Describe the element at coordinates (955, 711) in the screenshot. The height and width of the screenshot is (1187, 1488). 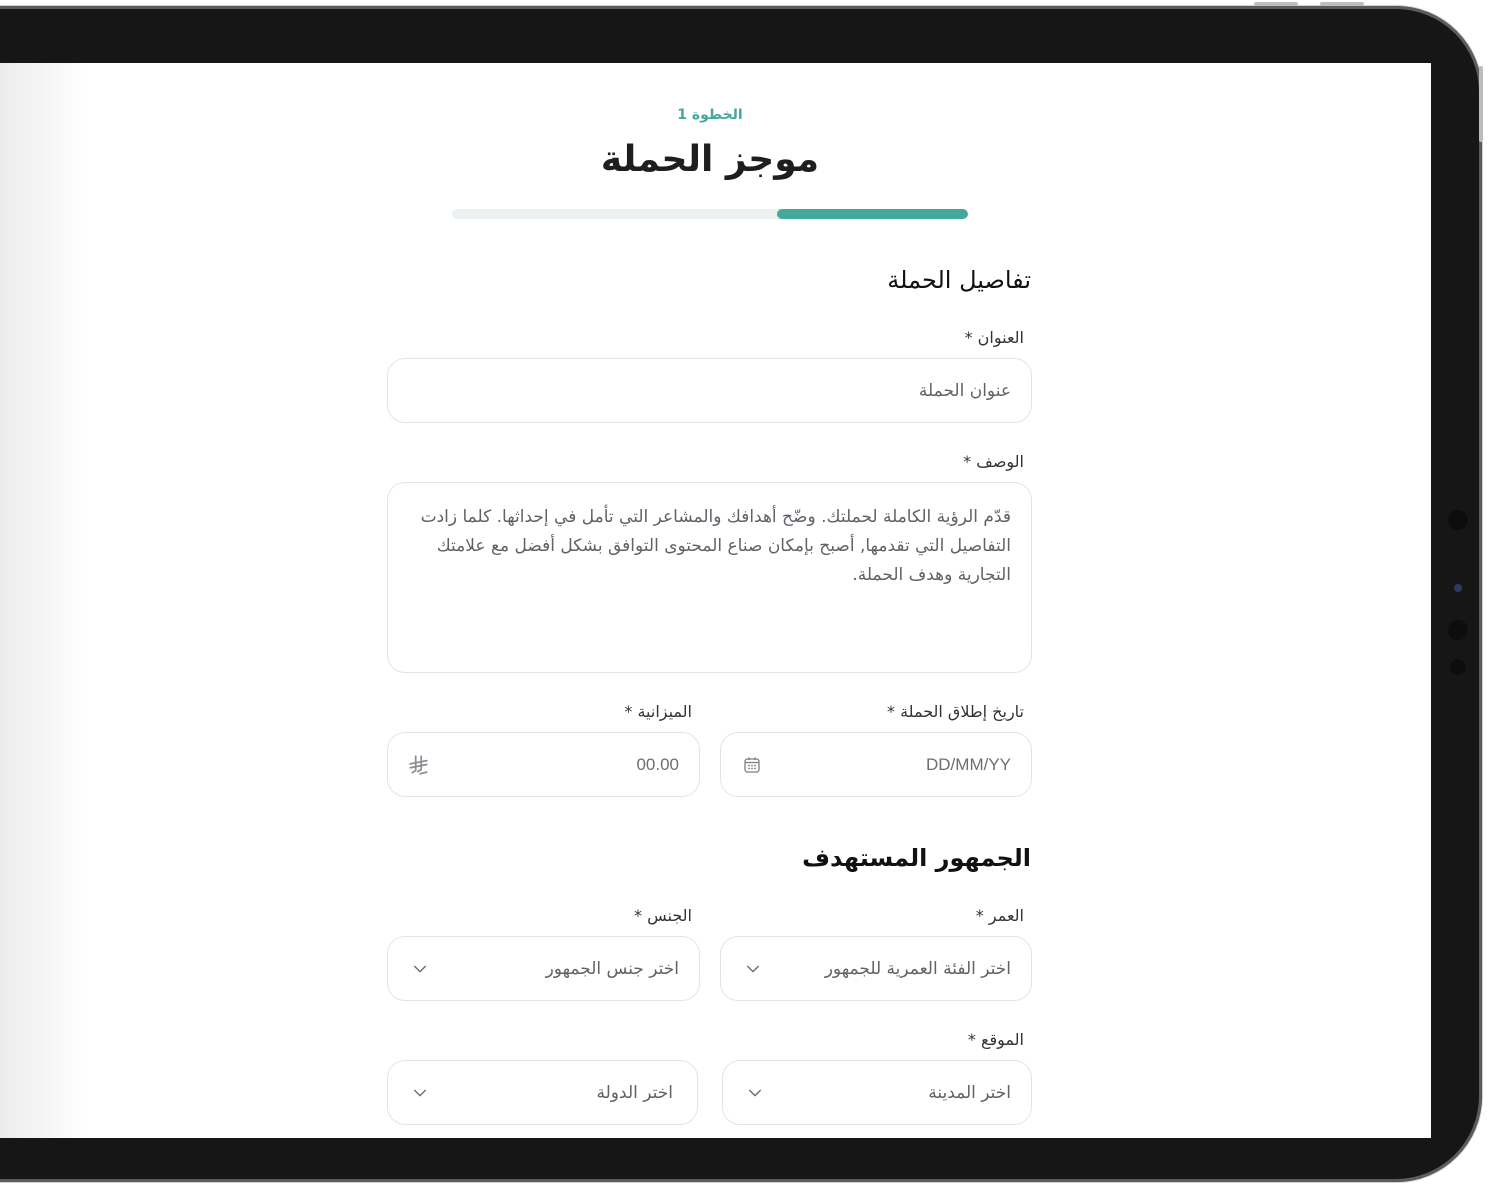
I see `launch-date-label: تاريخ إطلاق الحملة *` at that location.